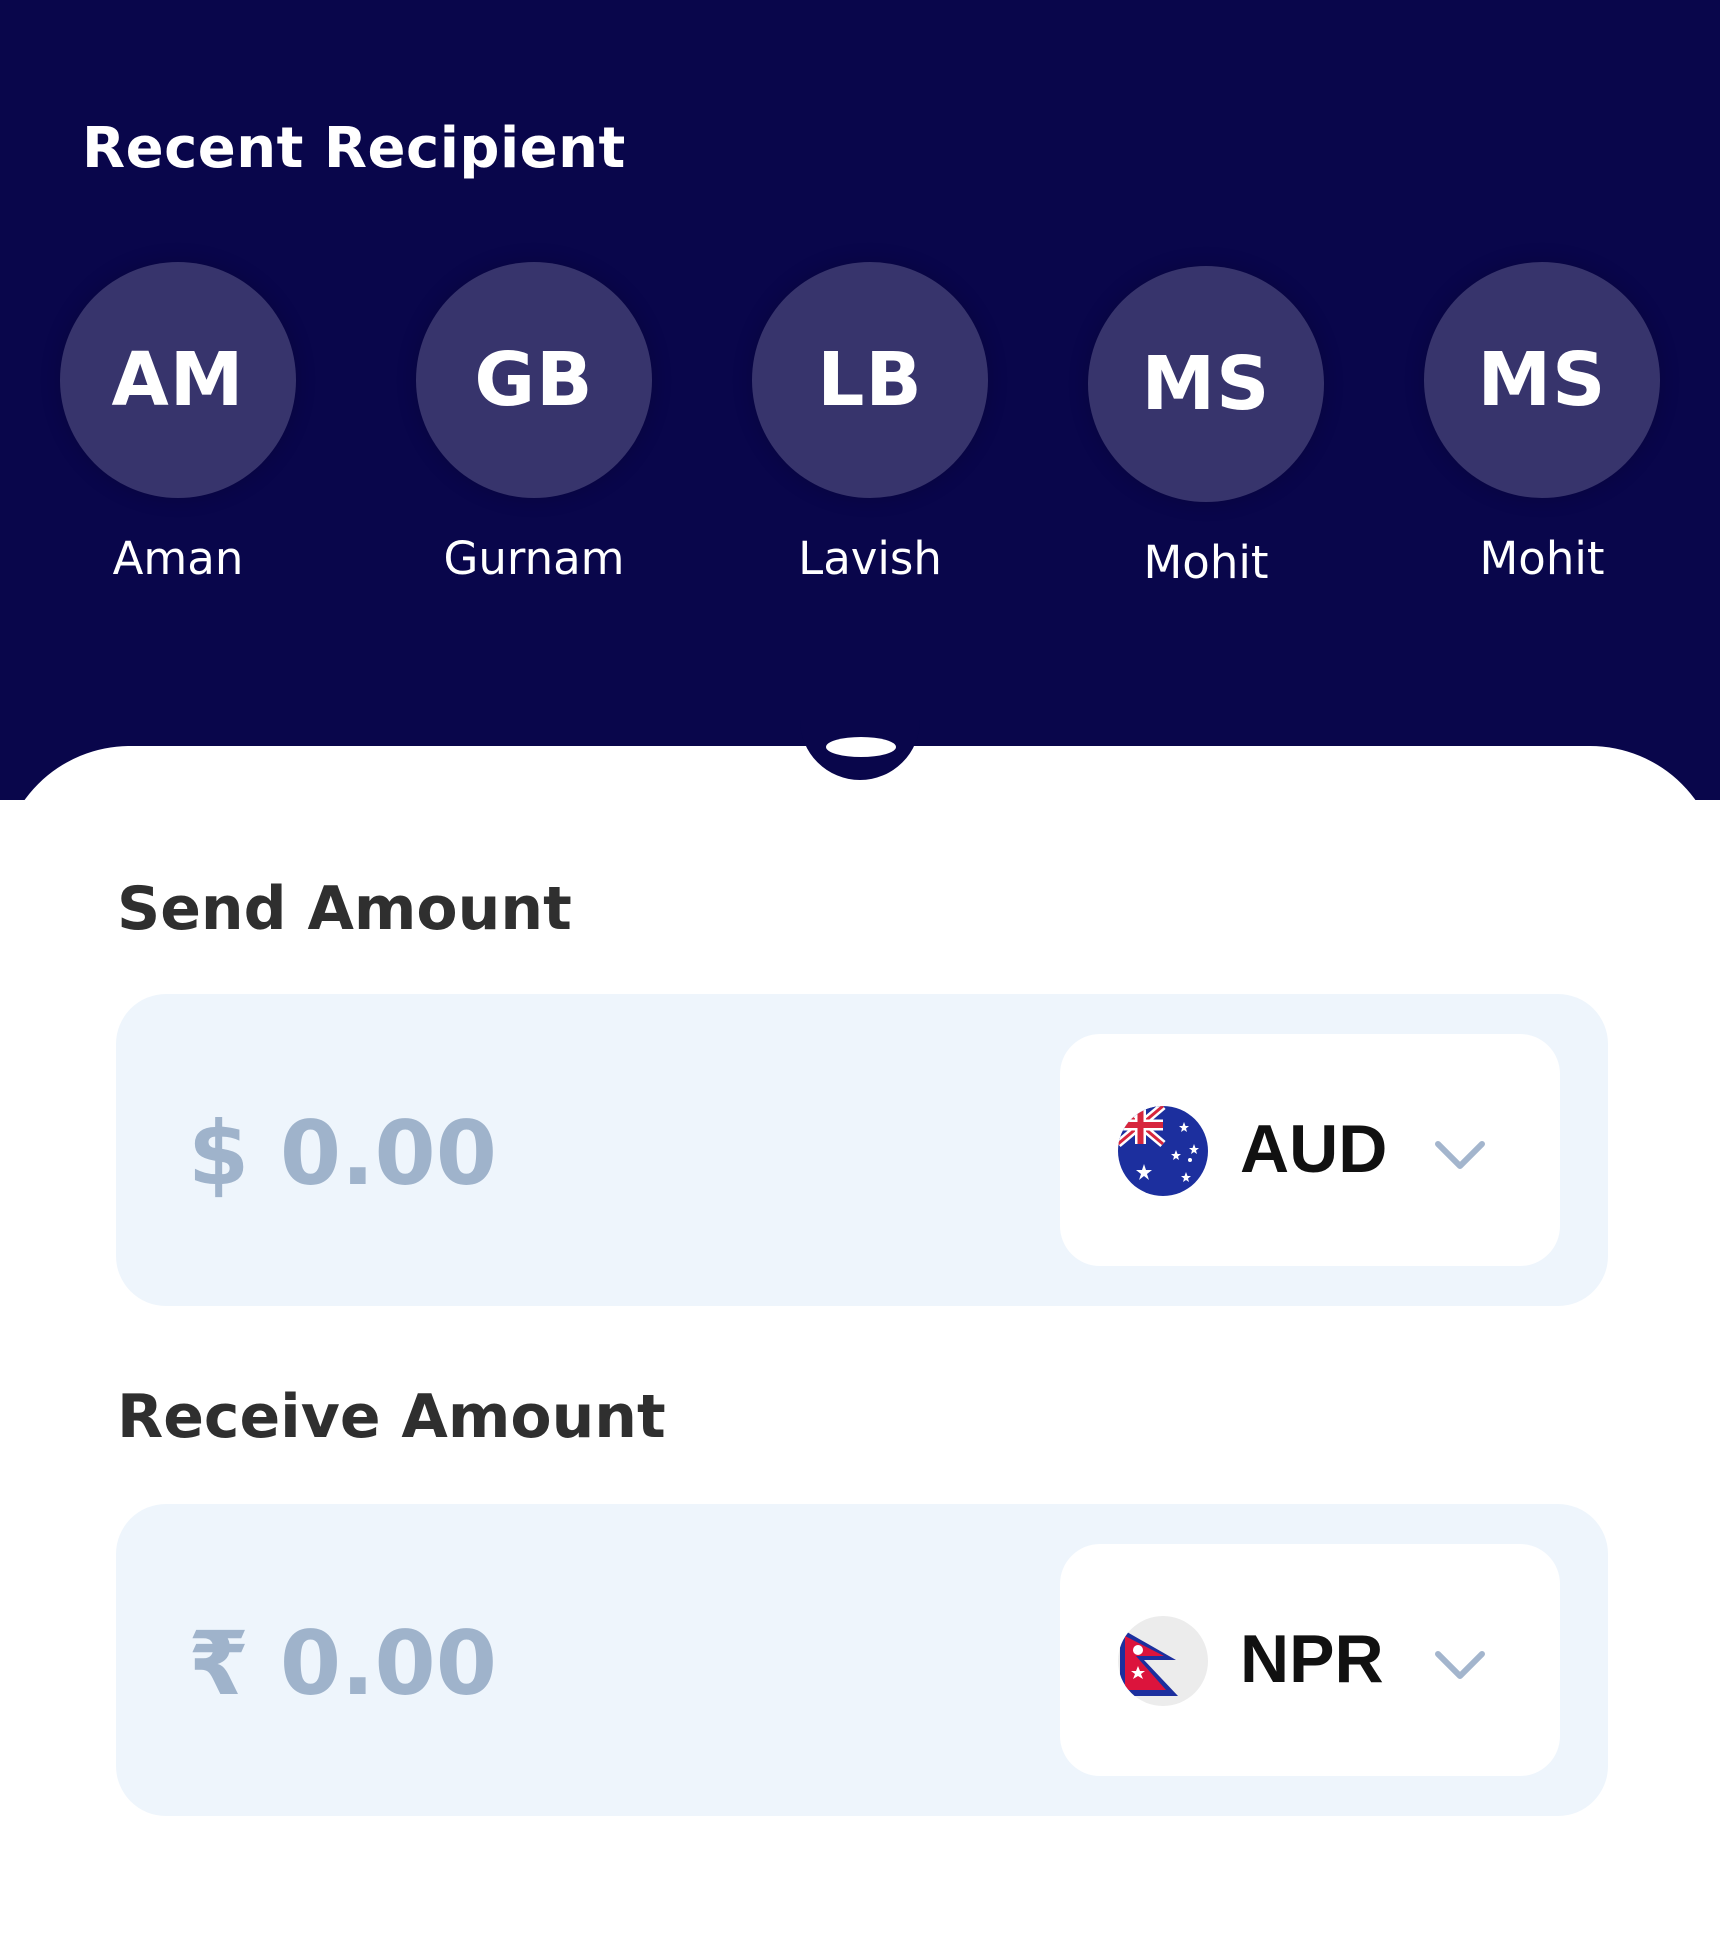 Image resolution: width=1720 pixels, height=1960 pixels. I want to click on send-amount-label: Send Amount, so click(344, 909).